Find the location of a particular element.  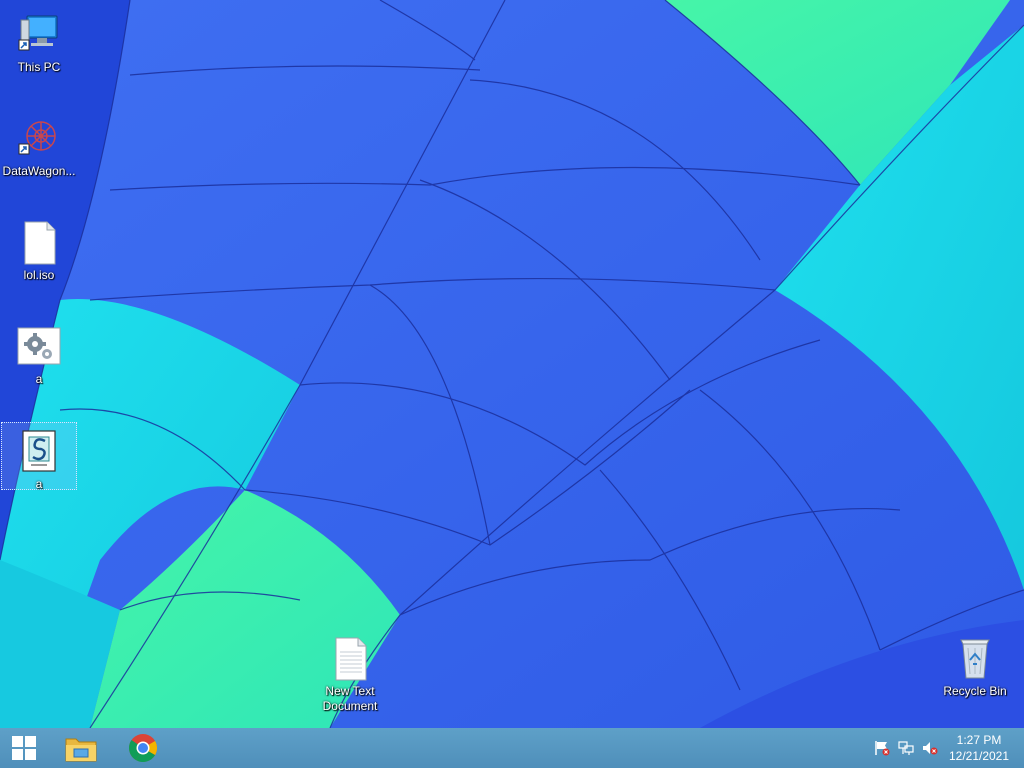

desktop-icon-lol-iso: lol.iso is located at coordinates (39, 248).